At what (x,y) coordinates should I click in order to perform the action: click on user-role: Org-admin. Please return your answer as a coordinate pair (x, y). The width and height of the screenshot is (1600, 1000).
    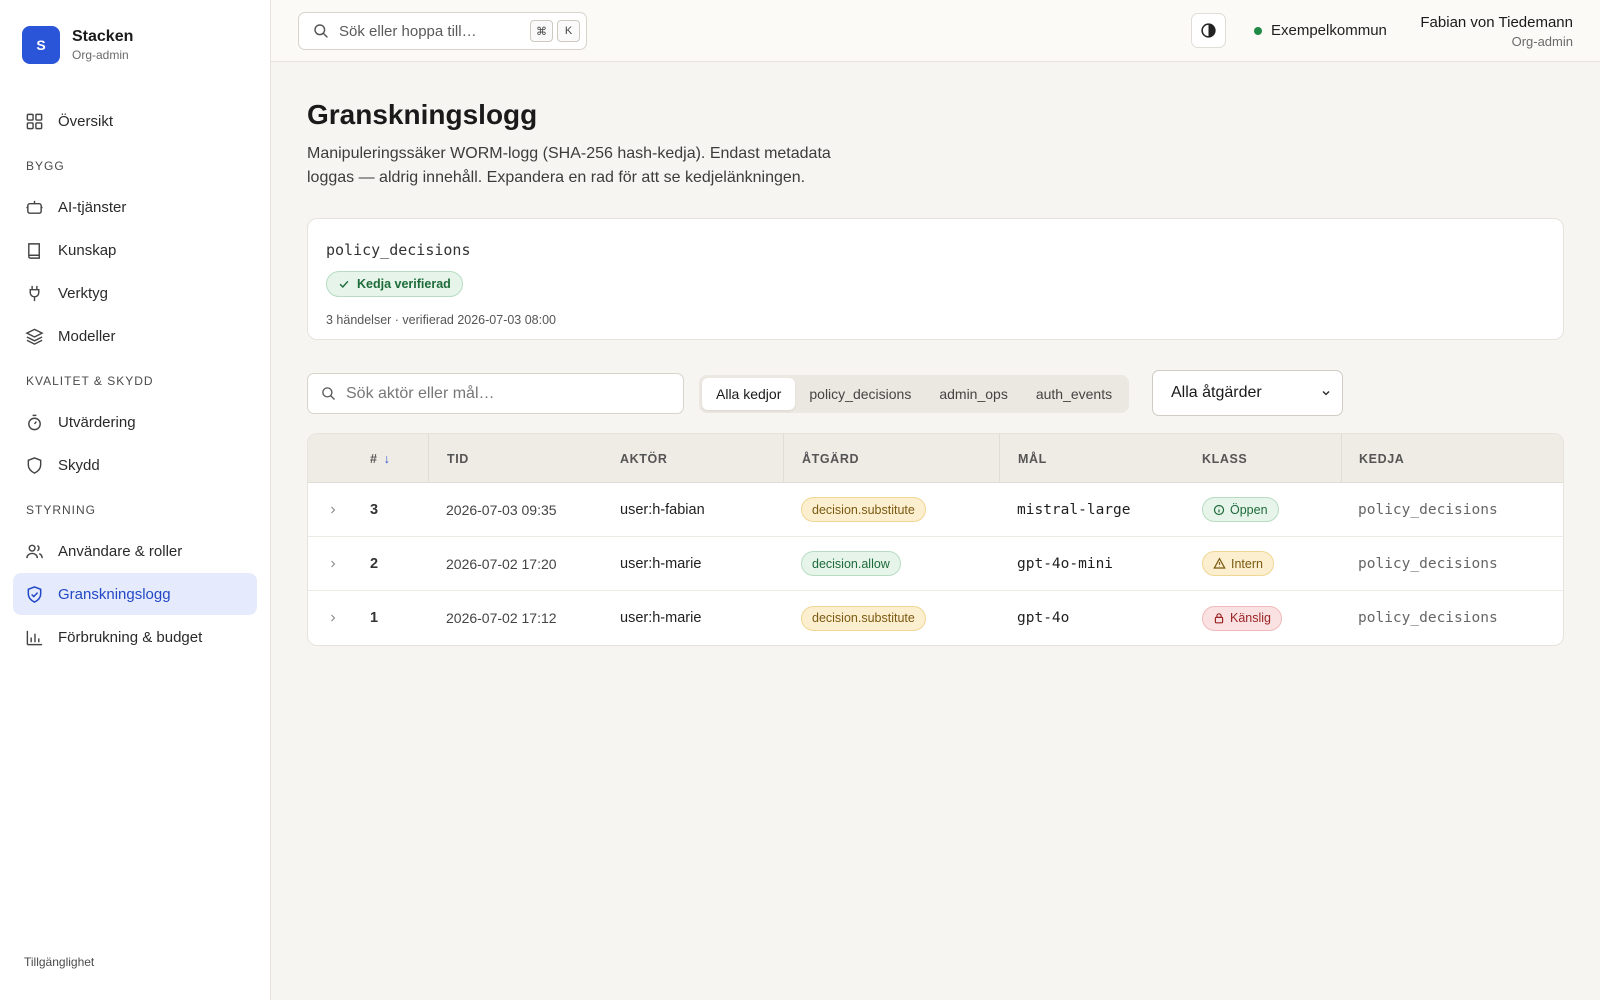
    Looking at the image, I should click on (1542, 41).